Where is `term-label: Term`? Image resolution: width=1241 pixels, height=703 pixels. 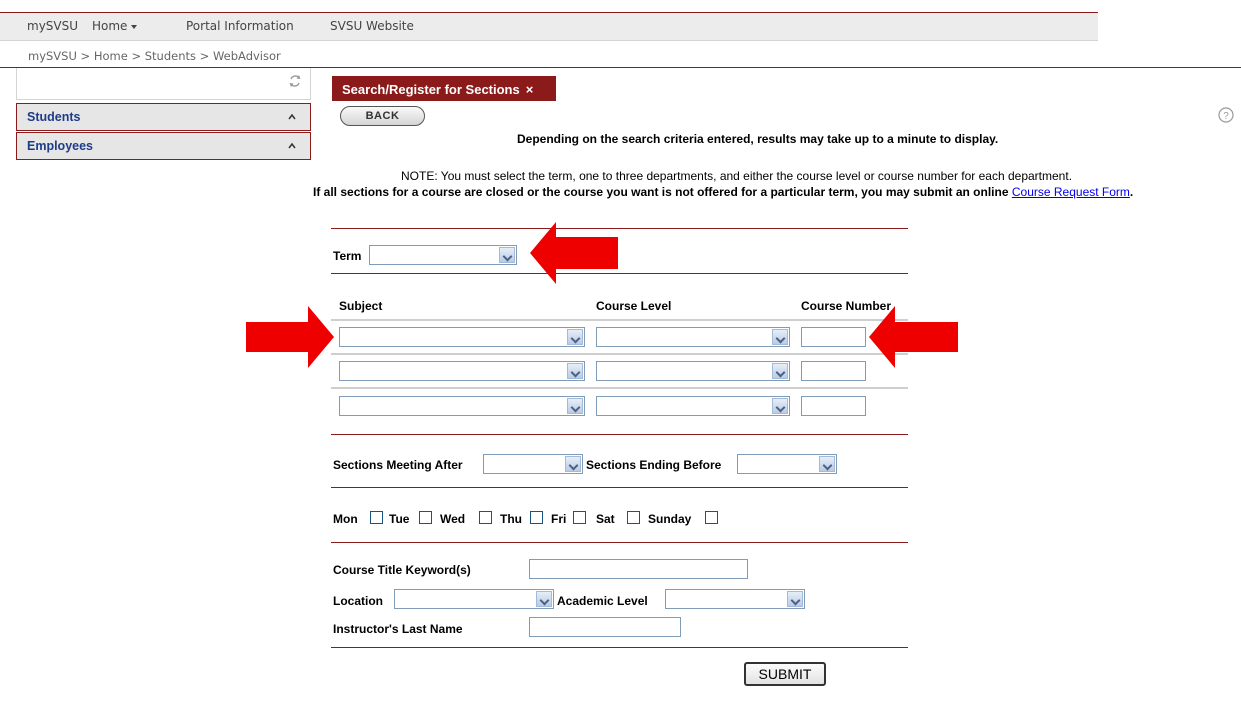 term-label: Term is located at coordinates (347, 256).